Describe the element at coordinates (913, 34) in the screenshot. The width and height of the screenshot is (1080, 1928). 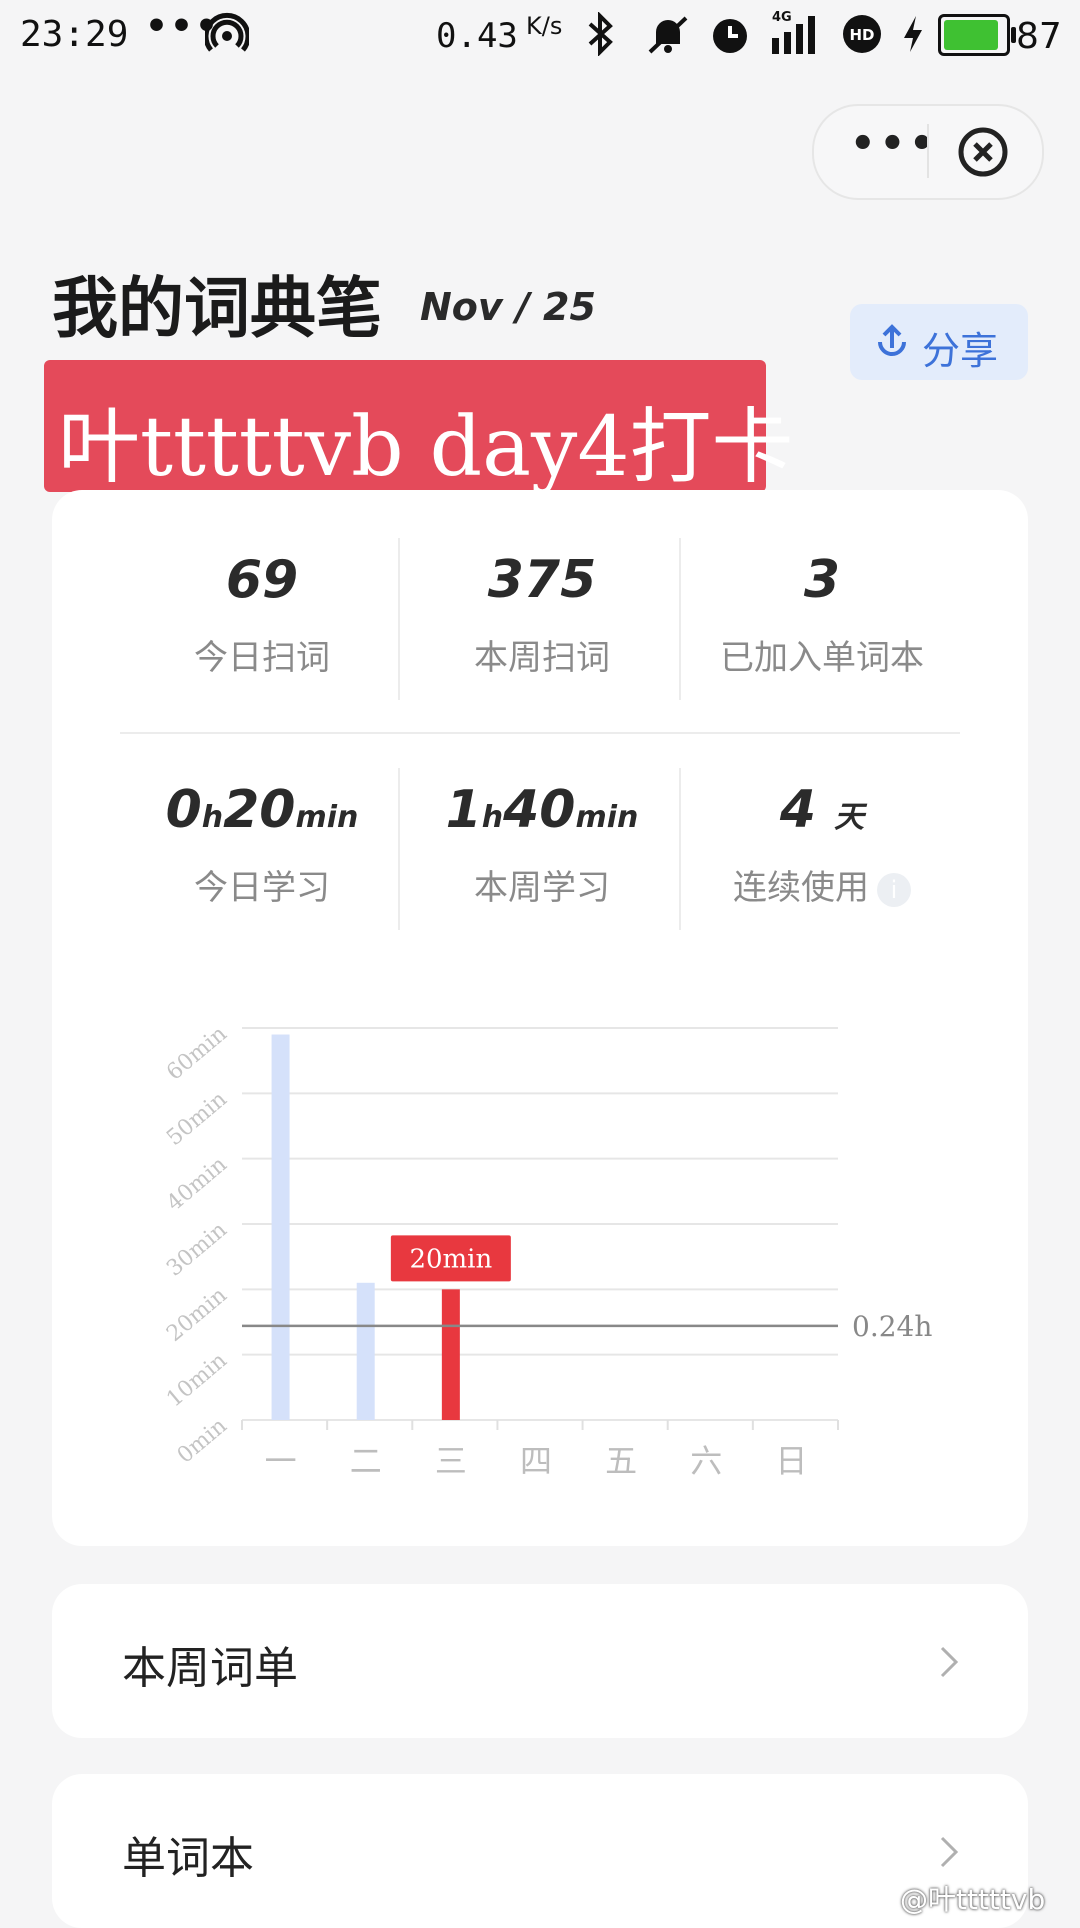
I see `charging-icon` at that location.